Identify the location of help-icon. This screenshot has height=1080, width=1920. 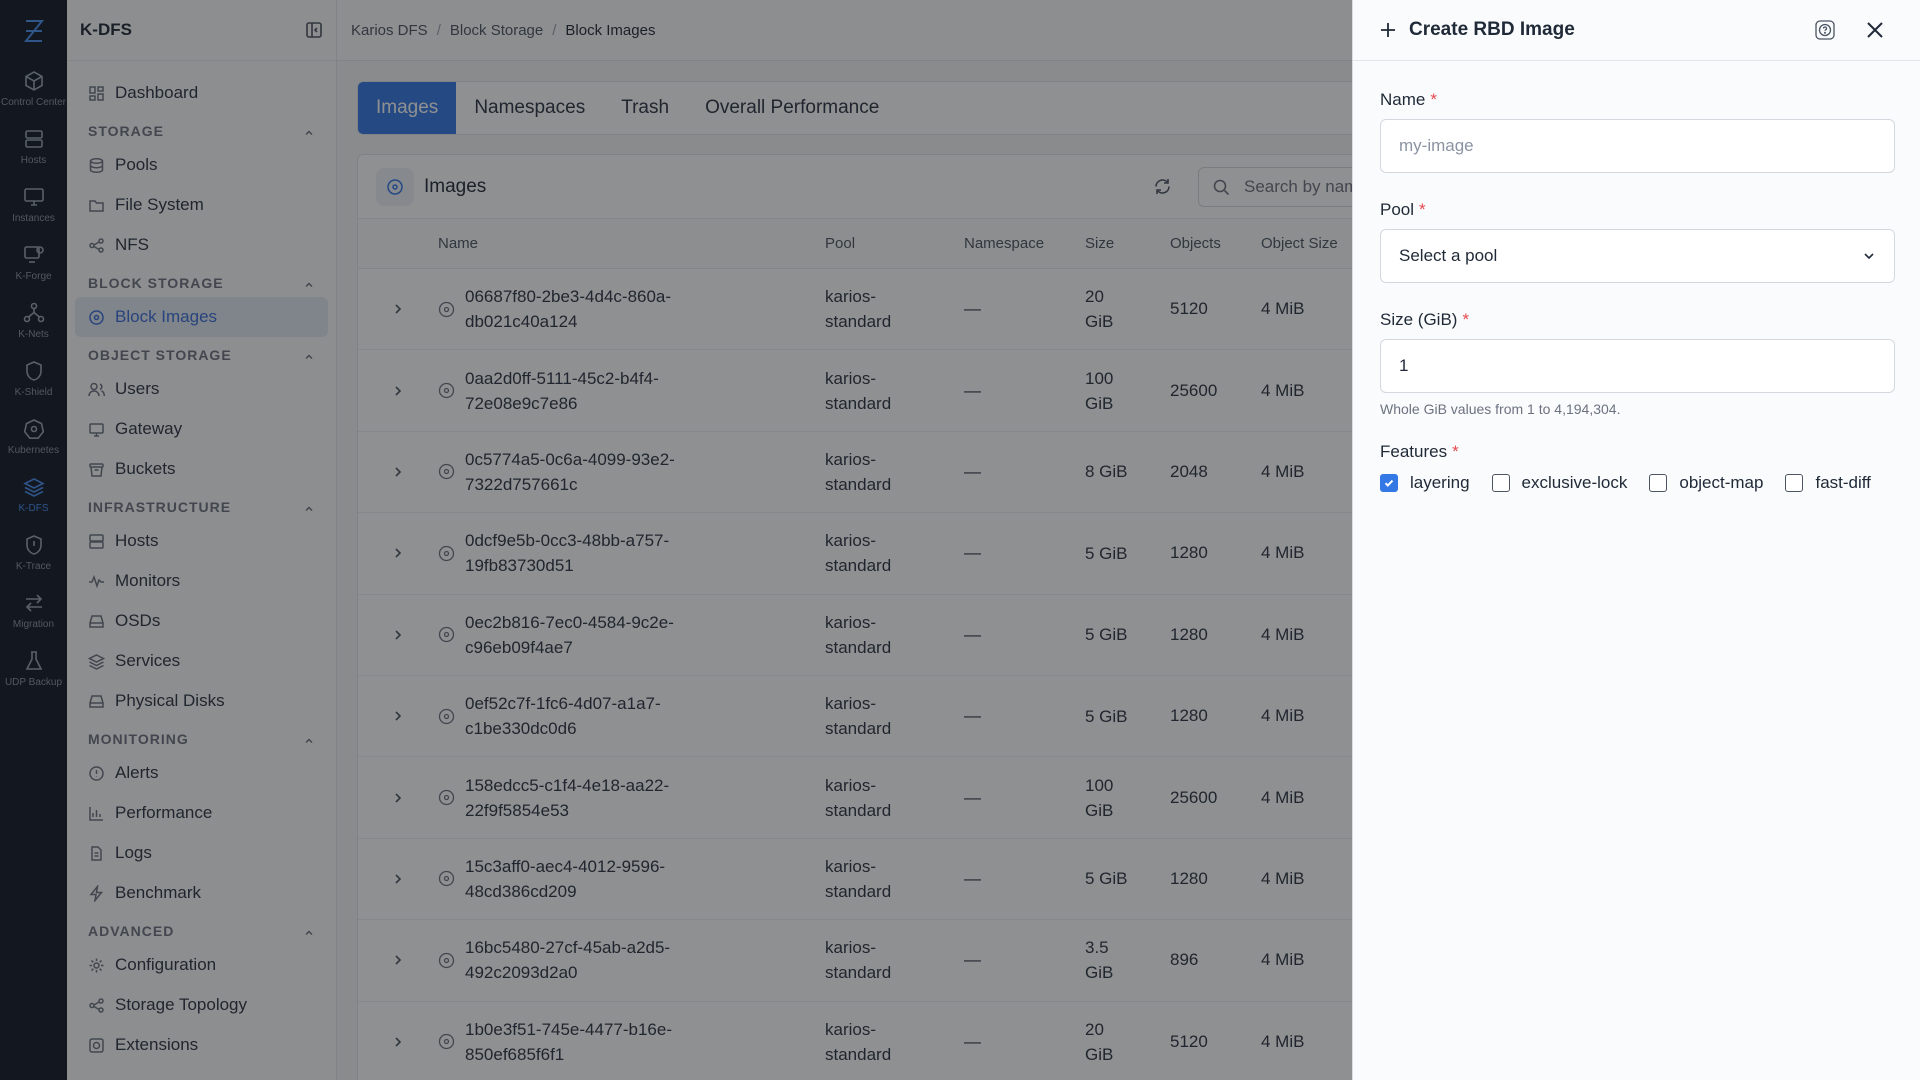
(1825, 30).